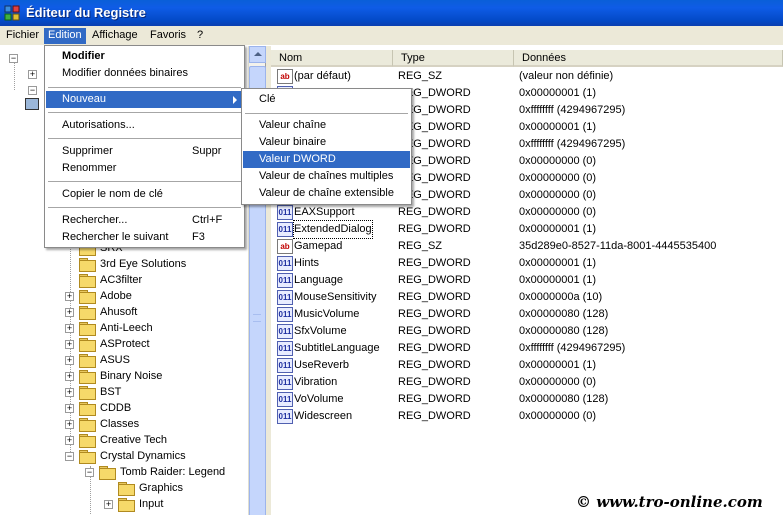 The height and width of the screenshot is (515, 783). What do you see at coordinates (155, 328) in the screenshot?
I see `tree-item: + Anti-Leech` at bounding box center [155, 328].